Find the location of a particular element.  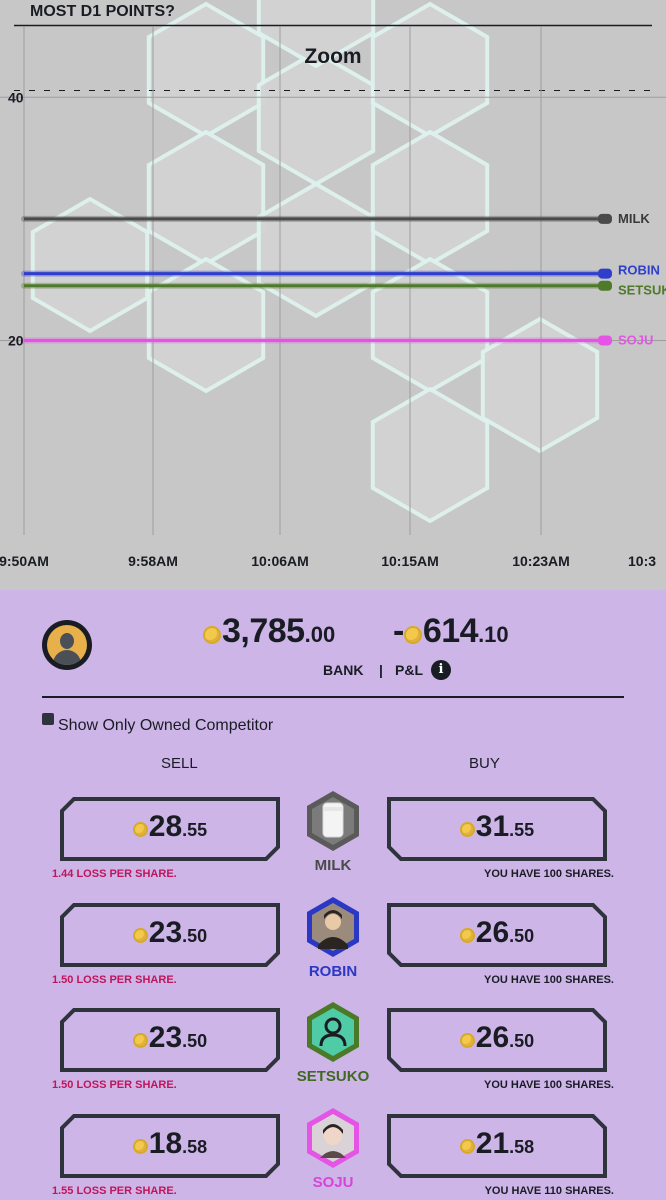

loss-per-share-note: 1.44 LOSS PER SHARE. is located at coordinates (114, 874).